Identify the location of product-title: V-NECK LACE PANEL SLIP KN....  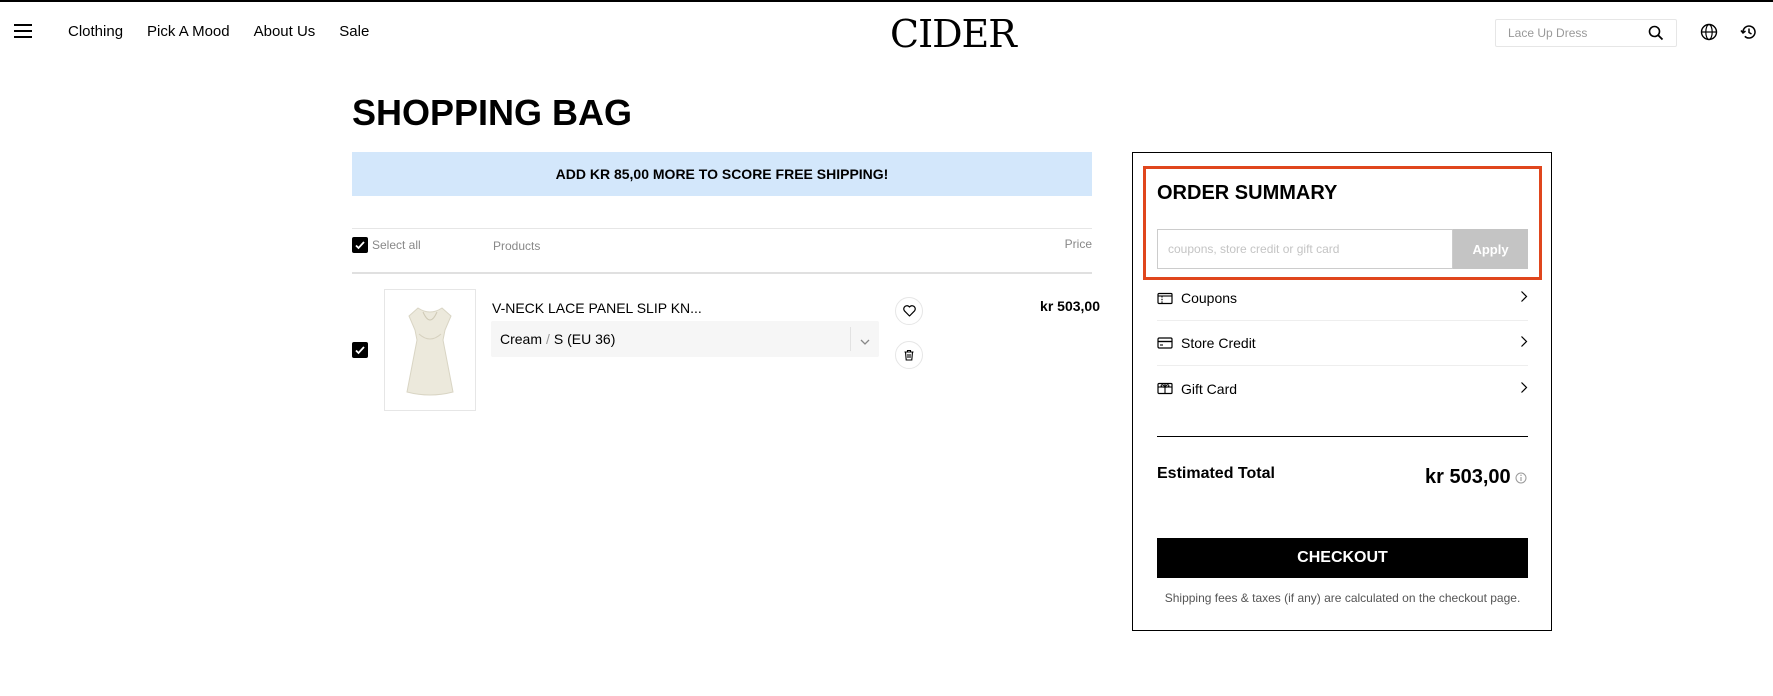
(597, 308).